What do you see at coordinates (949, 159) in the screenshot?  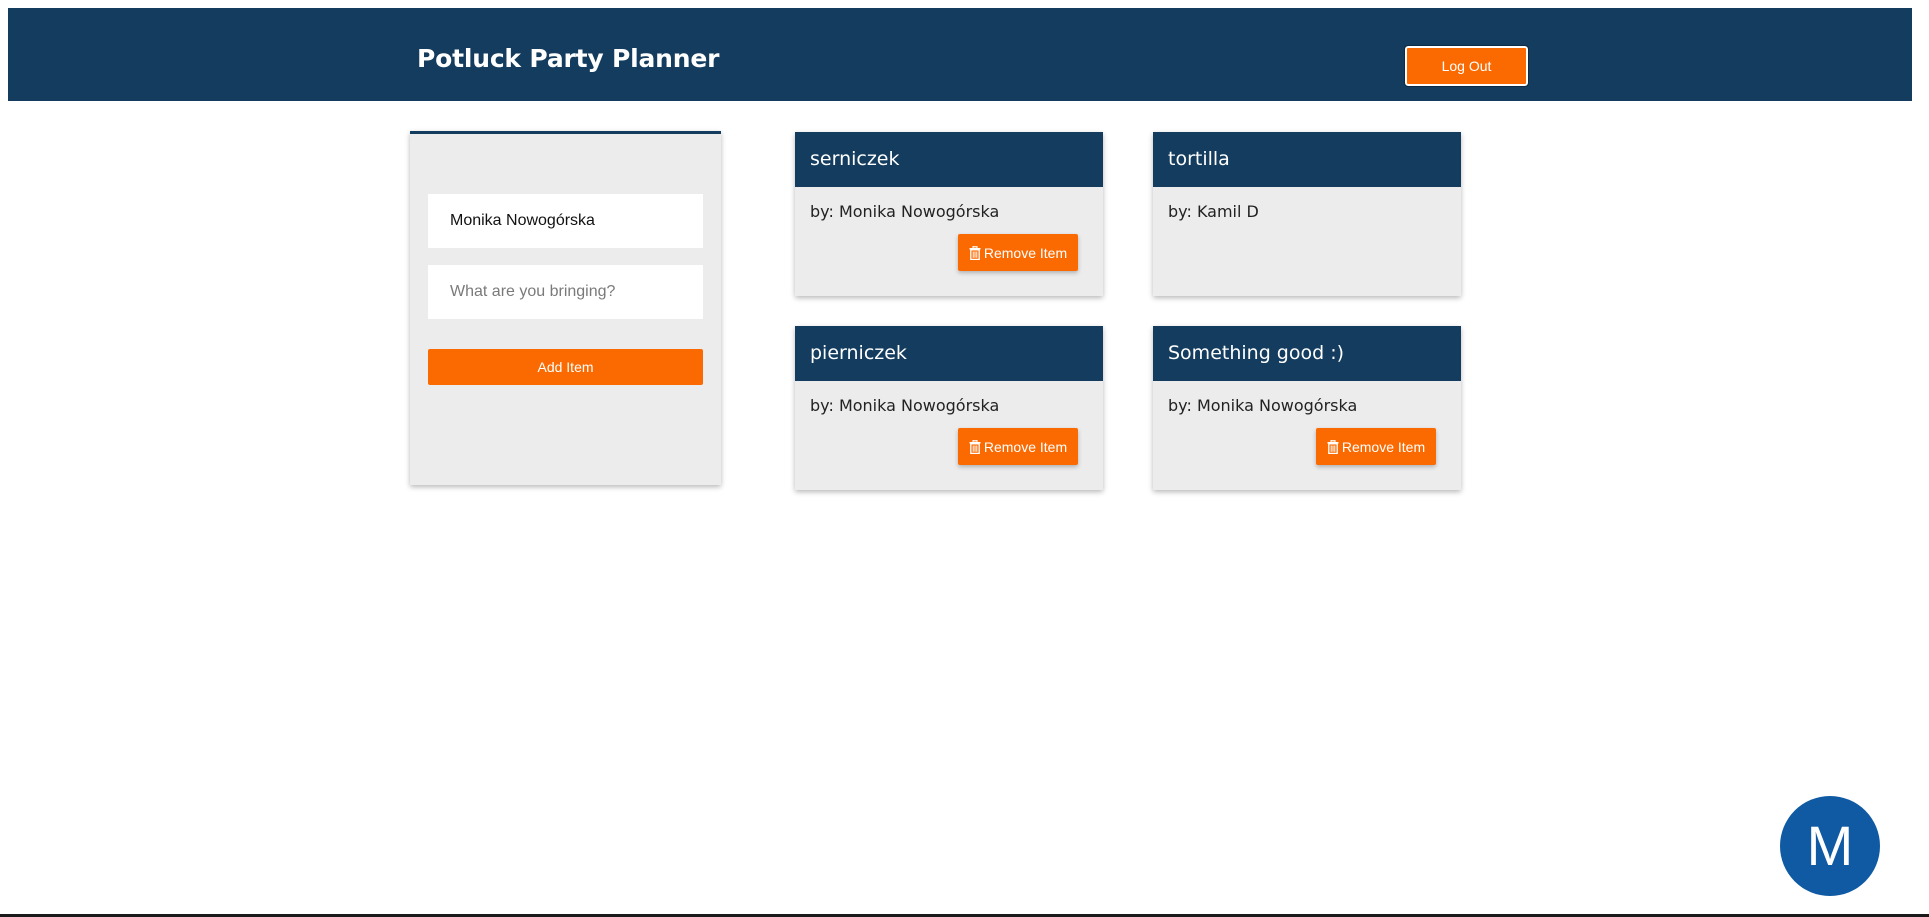 I see `item-title: serniczek` at bounding box center [949, 159].